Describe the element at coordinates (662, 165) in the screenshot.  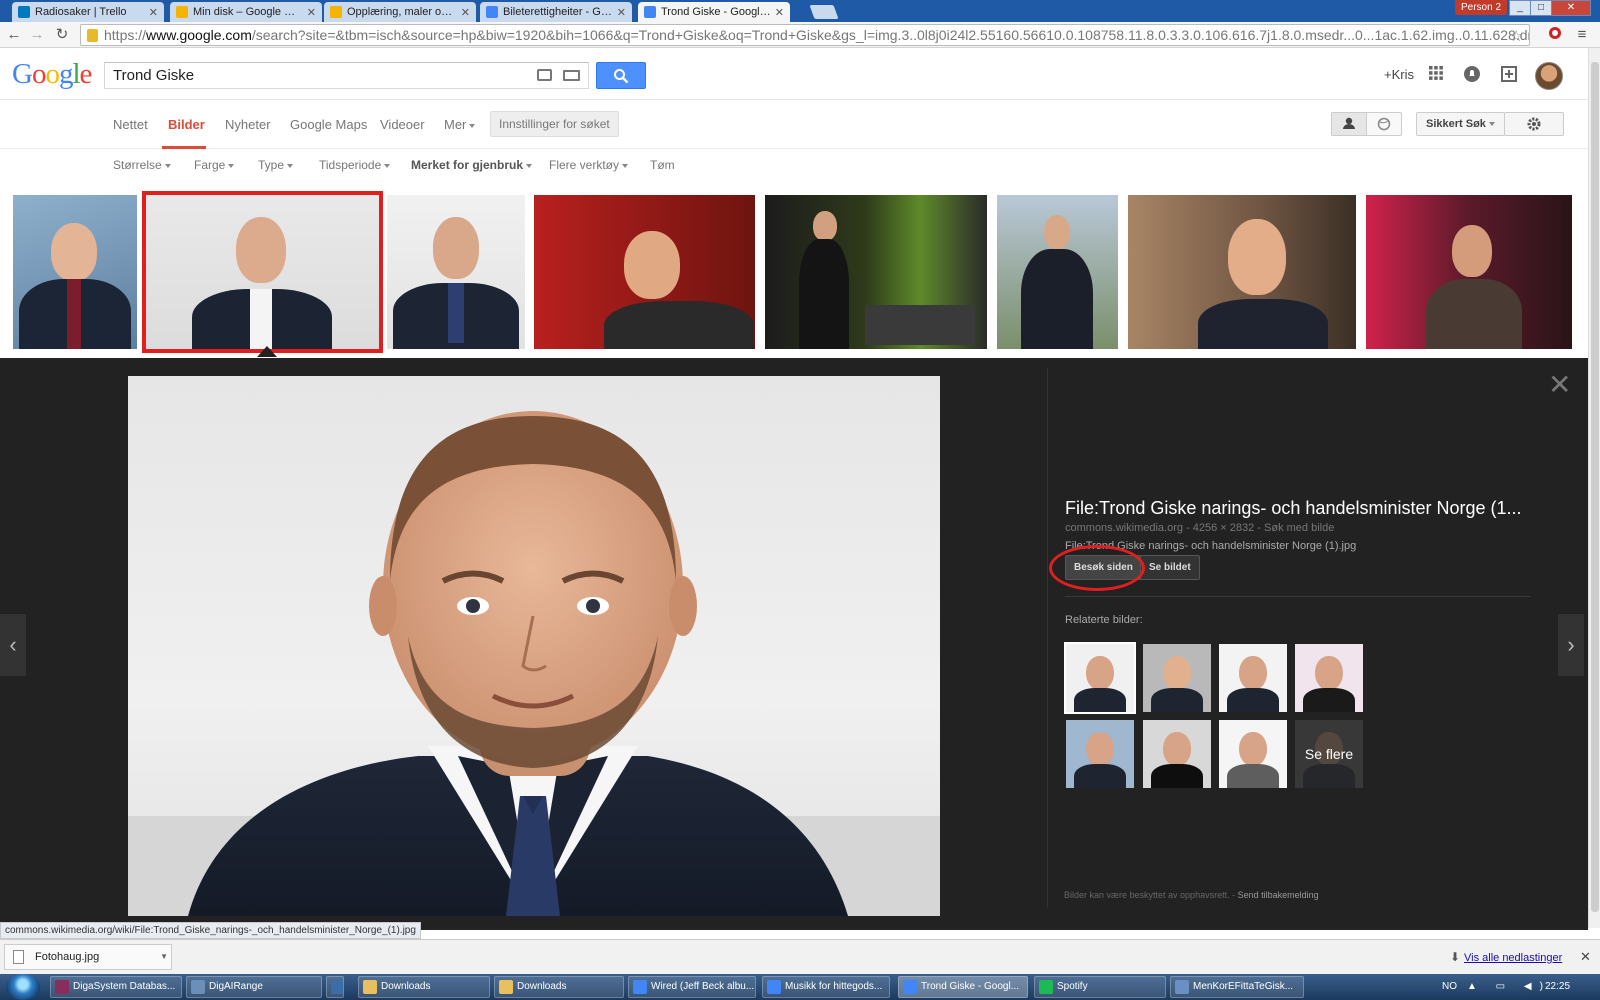
I see `search-tool-dropdown: Tøm` at that location.